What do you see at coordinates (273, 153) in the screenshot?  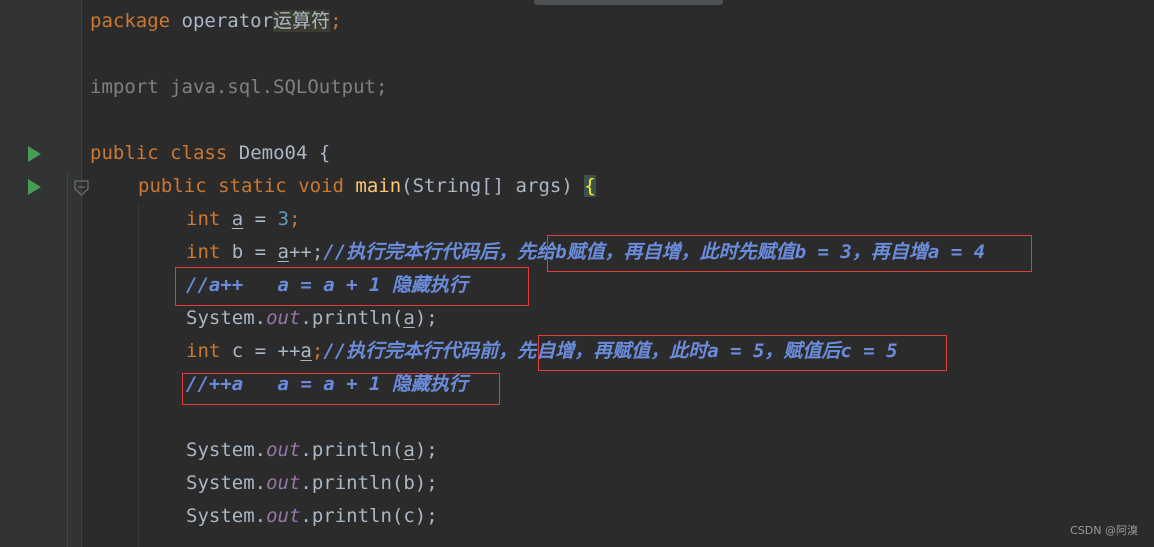 I see `class-name: Demo04` at bounding box center [273, 153].